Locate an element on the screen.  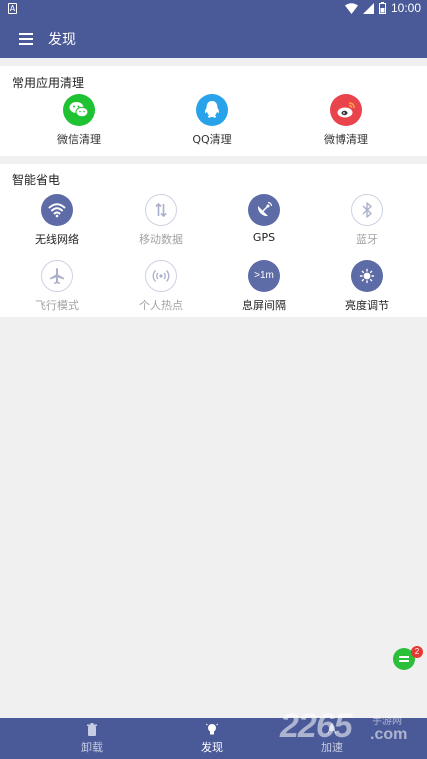
battery-icon is located at coordinates (382, 8).